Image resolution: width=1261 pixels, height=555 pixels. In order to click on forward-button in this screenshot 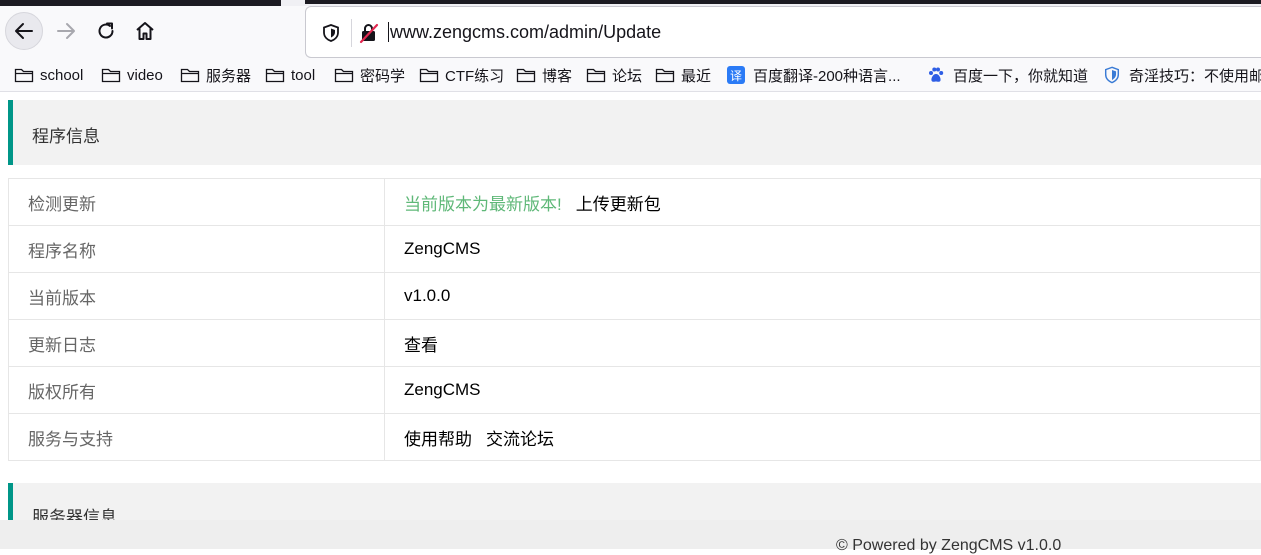, I will do `click(66, 31)`.